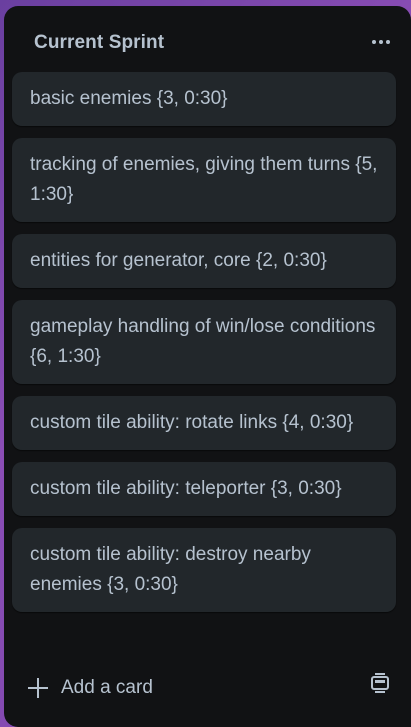 The height and width of the screenshot is (727, 411). I want to click on list-header: Current Sprint, so click(207, 41).